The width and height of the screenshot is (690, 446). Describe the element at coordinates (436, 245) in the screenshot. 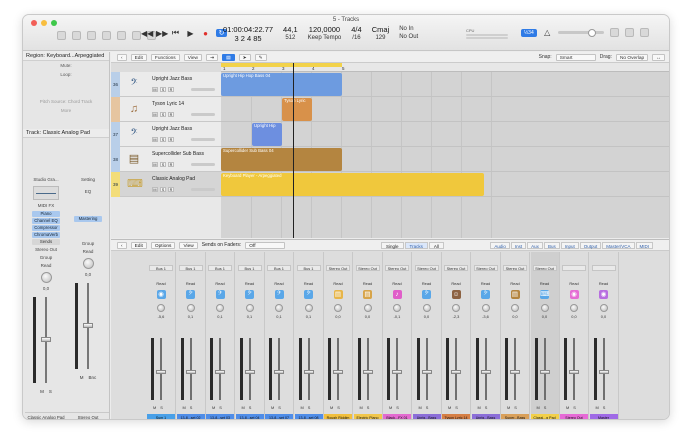

I see `segment-all: All` at that location.